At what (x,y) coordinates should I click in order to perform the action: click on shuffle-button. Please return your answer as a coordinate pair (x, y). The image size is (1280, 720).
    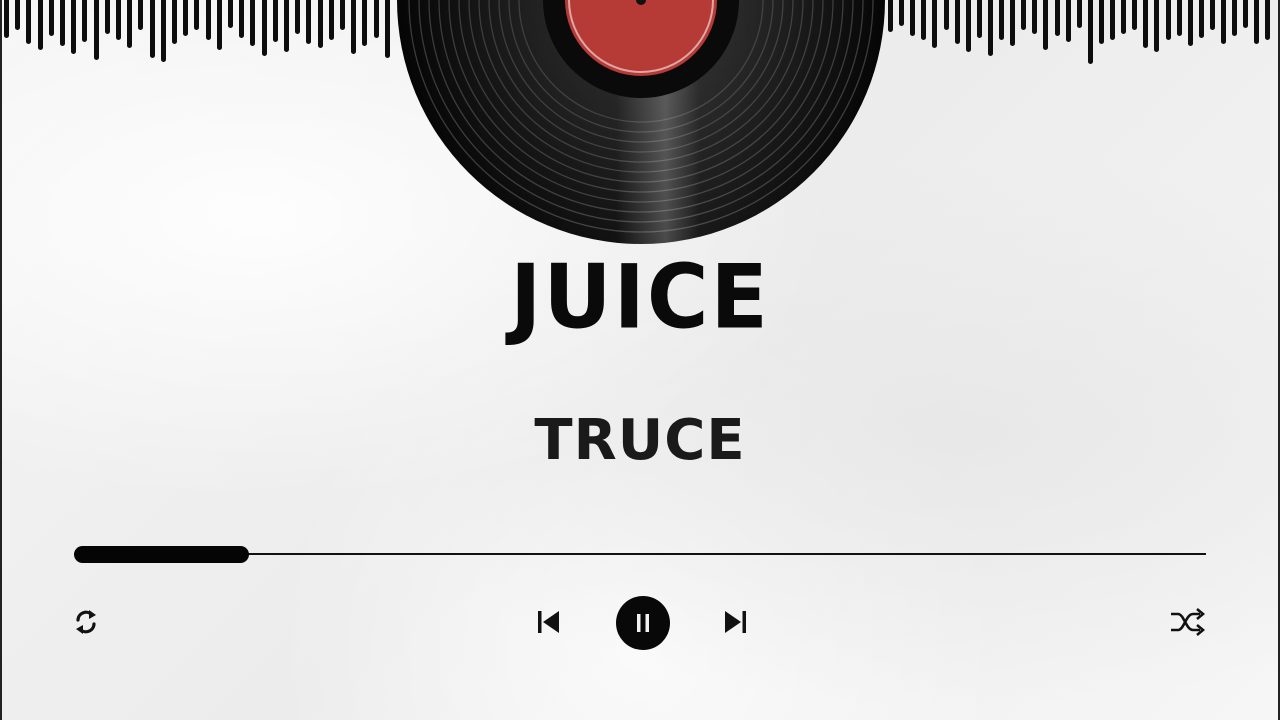
    Looking at the image, I should click on (1188, 622).